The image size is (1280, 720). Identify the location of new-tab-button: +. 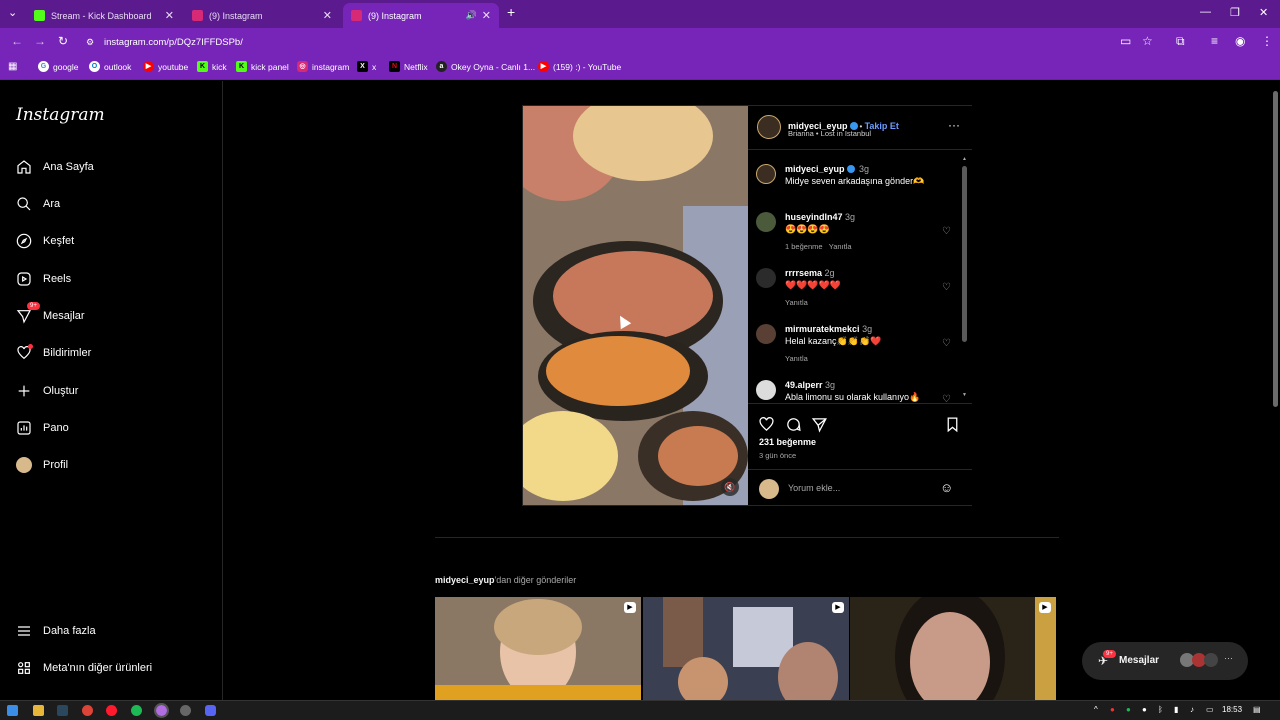
(511, 12).